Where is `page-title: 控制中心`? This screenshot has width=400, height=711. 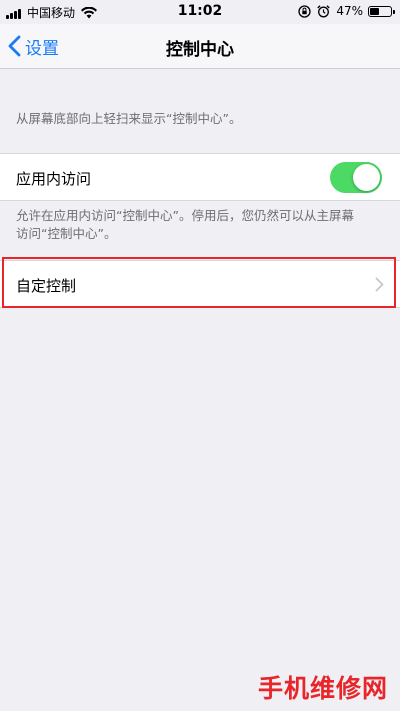 page-title: 控制中心 is located at coordinates (200, 50).